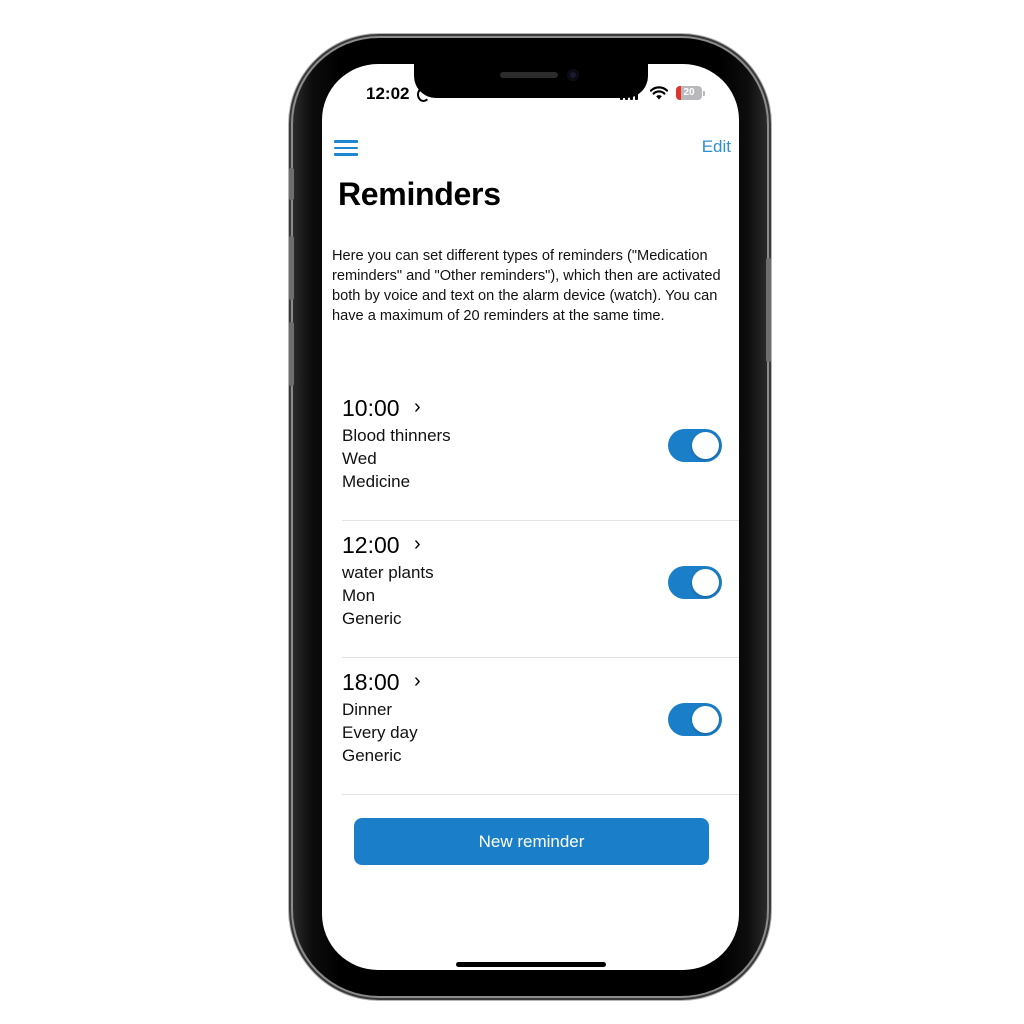 Image resolution: width=1024 pixels, height=1024 pixels. Describe the element at coordinates (419, 194) in the screenshot. I see `page-title: Reminders` at that location.